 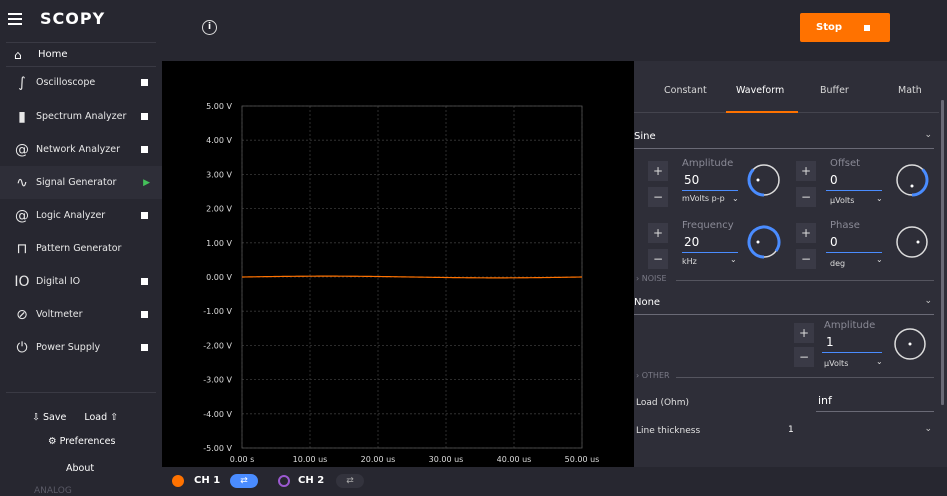 I want to click on digital-io-icon: IO, so click(x=22, y=281).